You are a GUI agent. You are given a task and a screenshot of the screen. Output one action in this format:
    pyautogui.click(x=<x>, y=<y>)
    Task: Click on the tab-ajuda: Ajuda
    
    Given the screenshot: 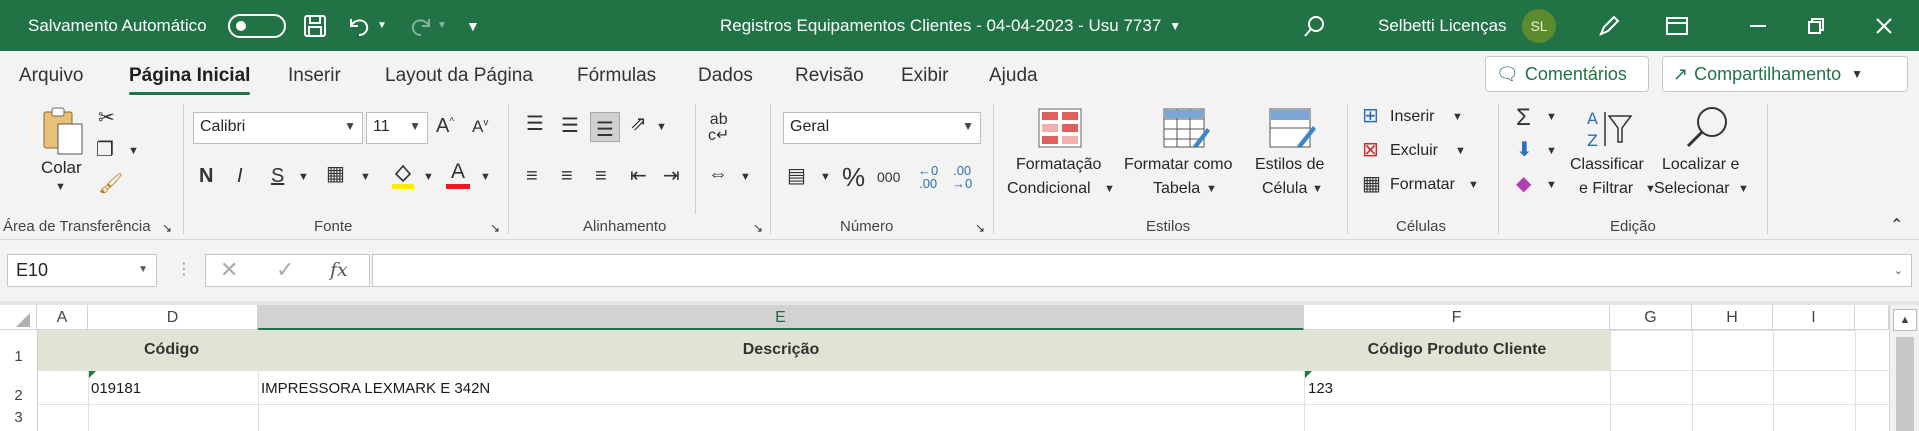 What is the action you would take?
    pyautogui.click(x=1013, y=76)
    